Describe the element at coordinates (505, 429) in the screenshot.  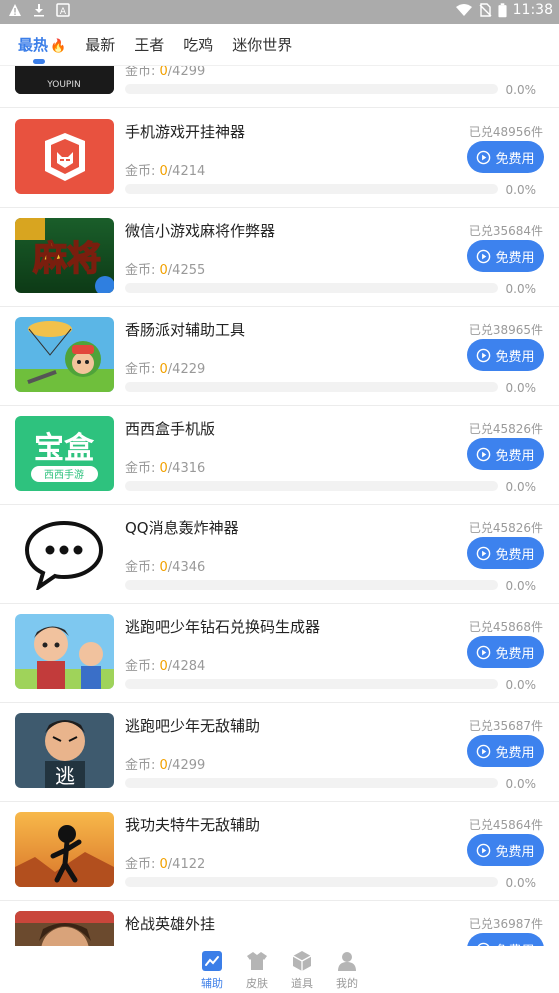
I see `exchanged-count: 已兑45826件` at that location.